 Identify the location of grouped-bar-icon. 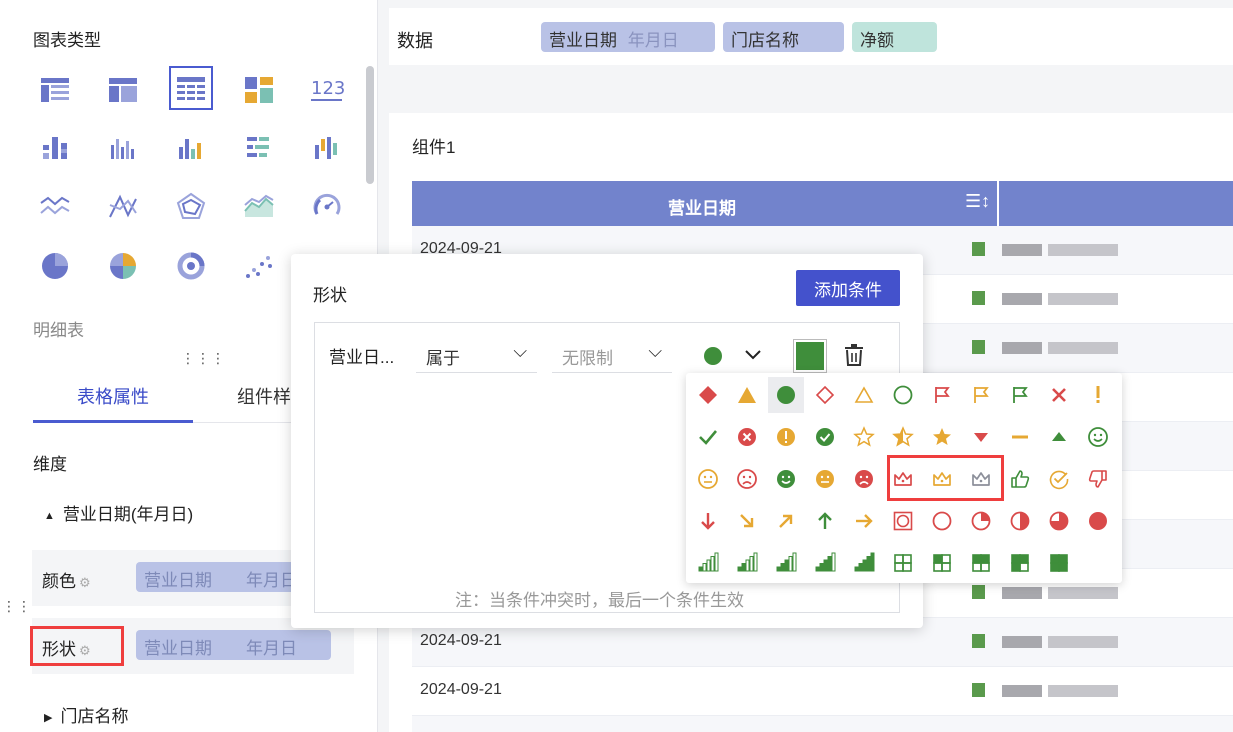
(55, 148).